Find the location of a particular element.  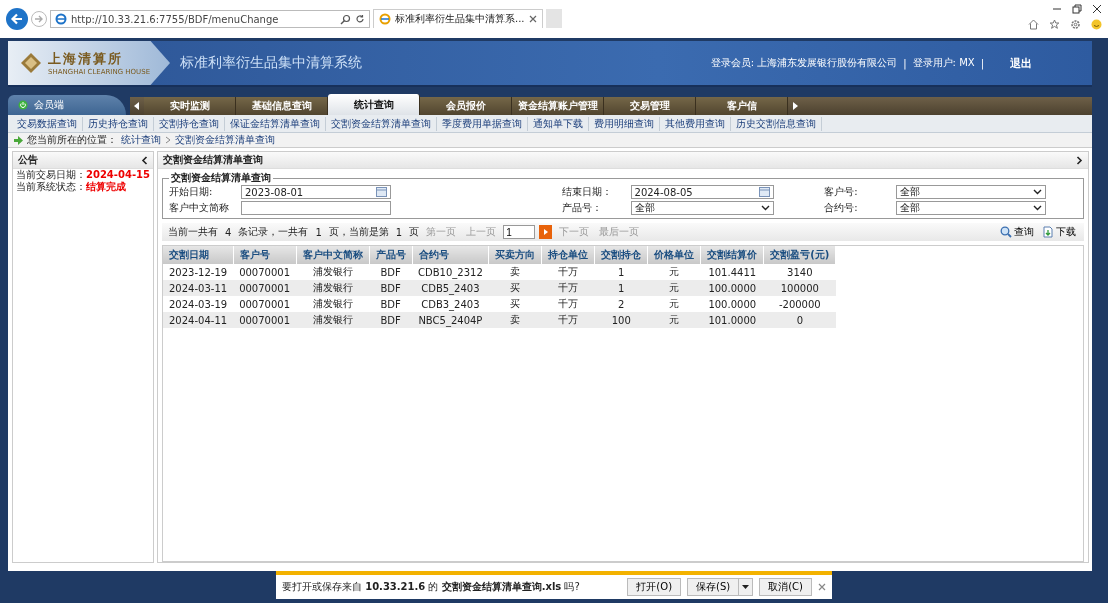

breadcrumb-link: 交割资金结算清单查询 is located at coordinates (225, 140).